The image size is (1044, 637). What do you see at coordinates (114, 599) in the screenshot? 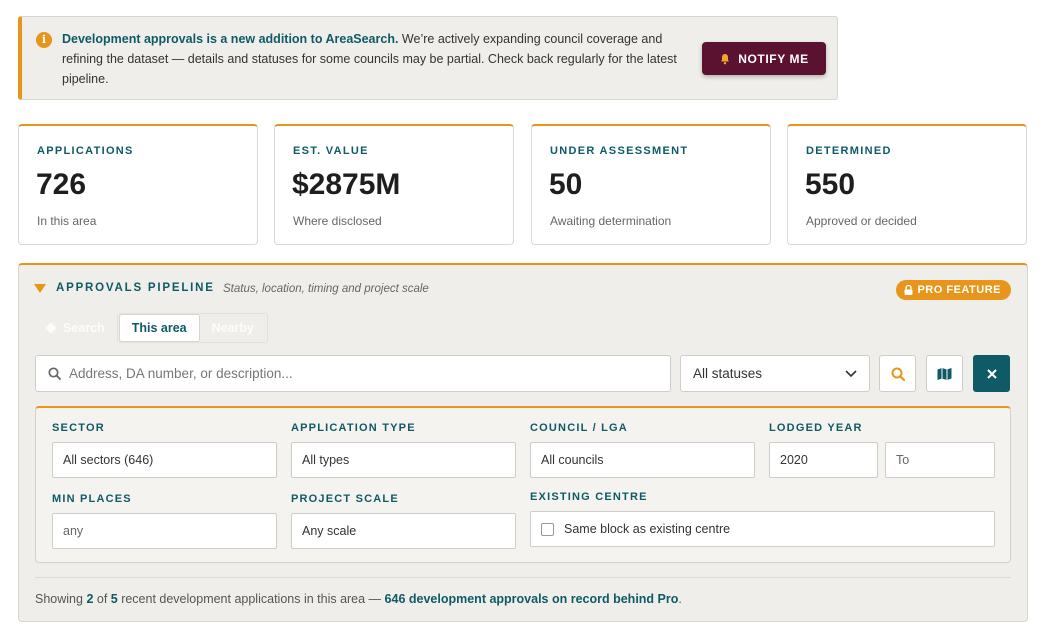
I see `total-count: 5` at bounding box center [114, 599].